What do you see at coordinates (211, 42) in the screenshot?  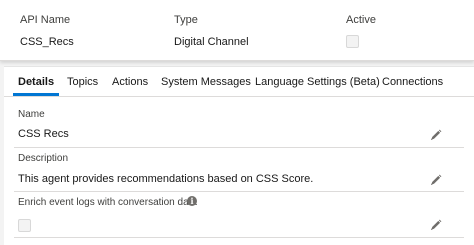 I see `type-value: Digital Channel` at bounding box center [211, 42].